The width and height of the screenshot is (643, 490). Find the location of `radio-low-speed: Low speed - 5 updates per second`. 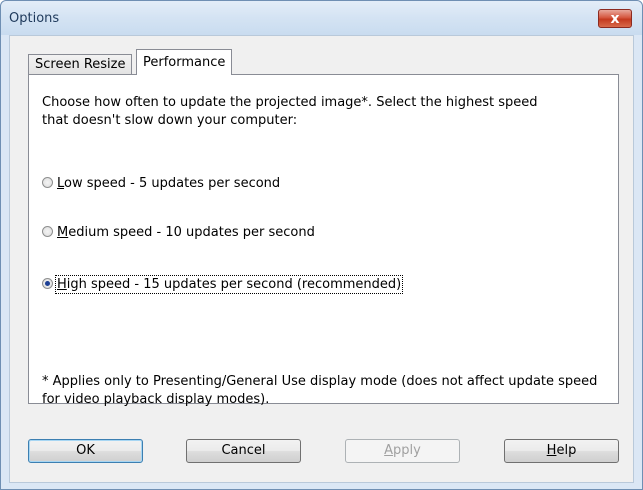

radio-low-speed: Low speed - 5 updates per second is located at coordinates (161, 185).